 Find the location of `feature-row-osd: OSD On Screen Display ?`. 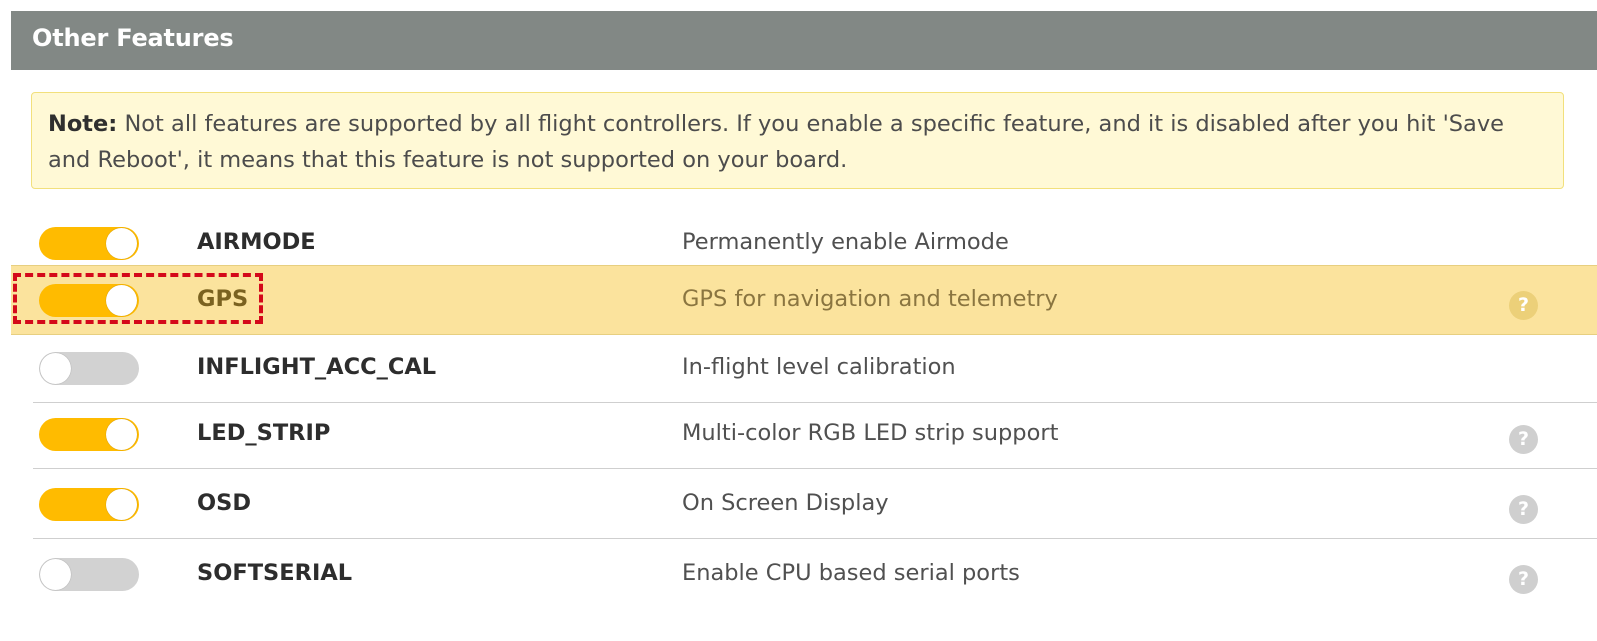

feature-row-osd: OSD On Screen Display ? is located at coordinates (815, 504).